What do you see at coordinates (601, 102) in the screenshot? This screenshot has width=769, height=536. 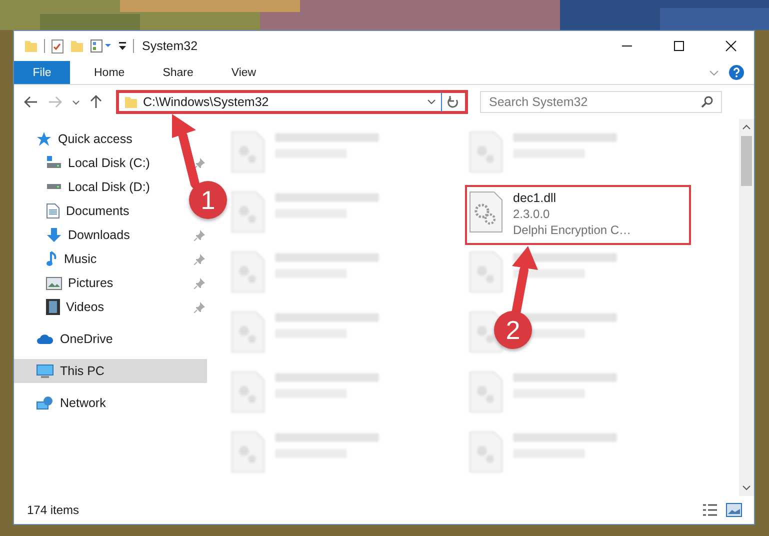 I see `search-field: Search System32` at bounding box center [601, 102].